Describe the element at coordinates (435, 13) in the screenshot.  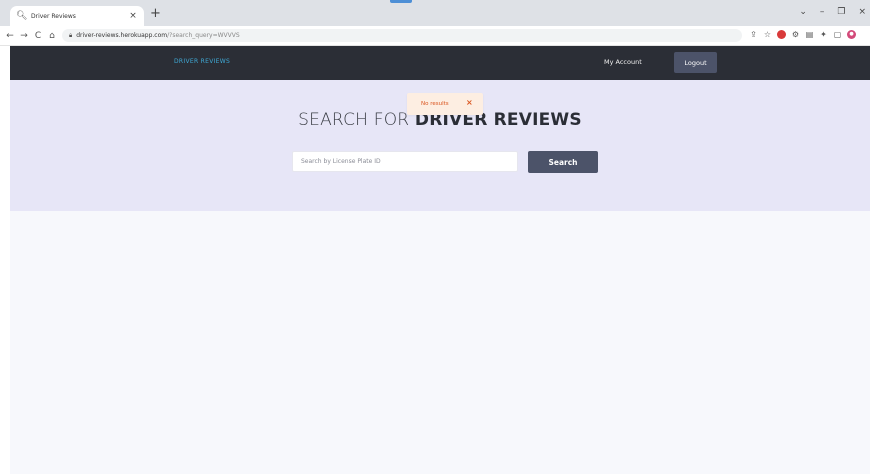
I see `browser-tab-strip: 🔍︎ Driver Reviews × + ⌄ – ❐ ×` at that location.